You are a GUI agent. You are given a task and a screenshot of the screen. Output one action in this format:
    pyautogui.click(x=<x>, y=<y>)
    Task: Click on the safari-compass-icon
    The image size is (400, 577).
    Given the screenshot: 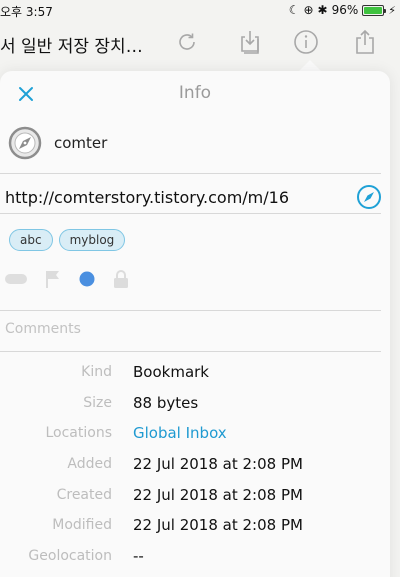 What is the action you would take?
    pyautogui.click(x=25, y=143)
    